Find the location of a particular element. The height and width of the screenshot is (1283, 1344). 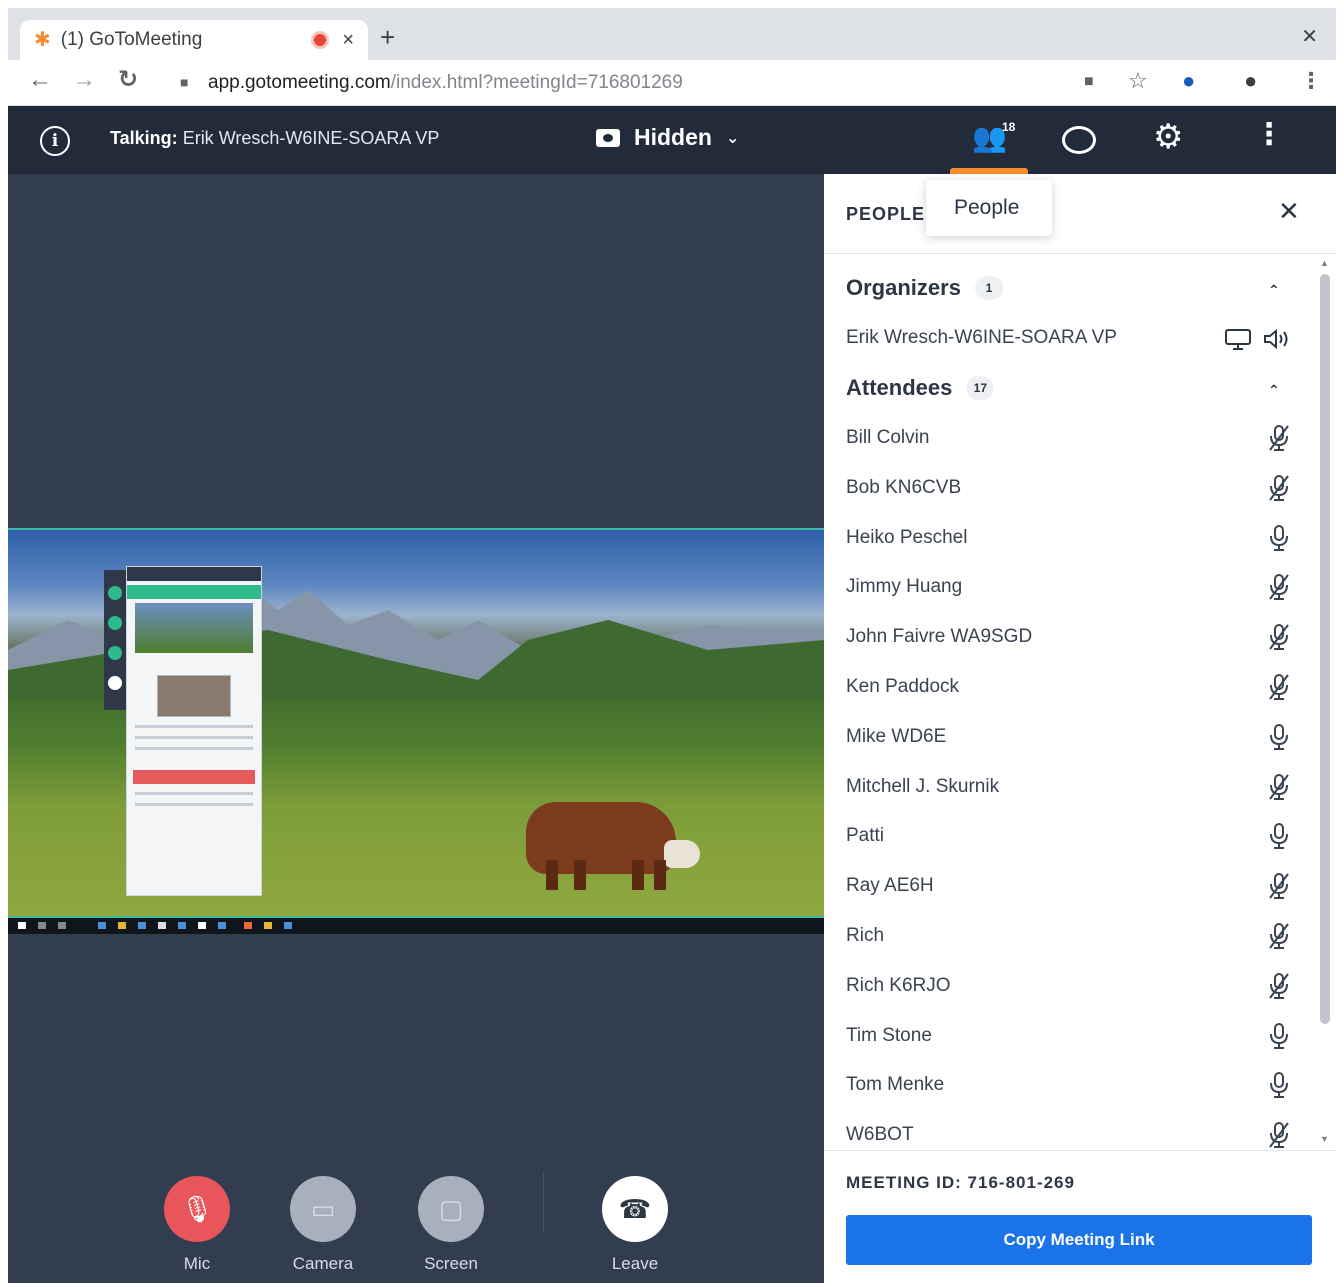

screen-share-button: ▢ Screen is located at coordinates (451, 1225).